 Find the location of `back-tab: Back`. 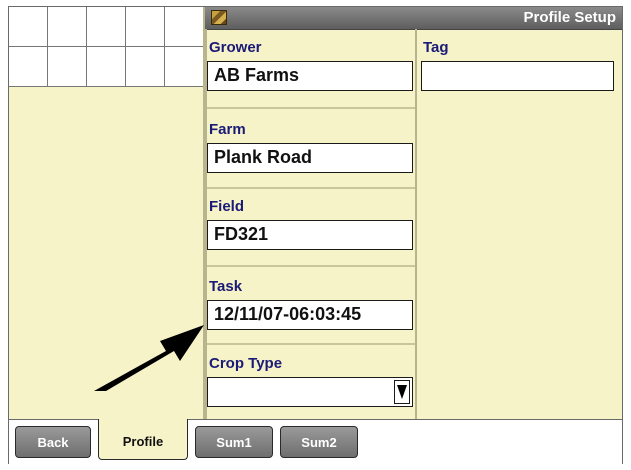

back-tab: Back is located at coordinates (53, 442).